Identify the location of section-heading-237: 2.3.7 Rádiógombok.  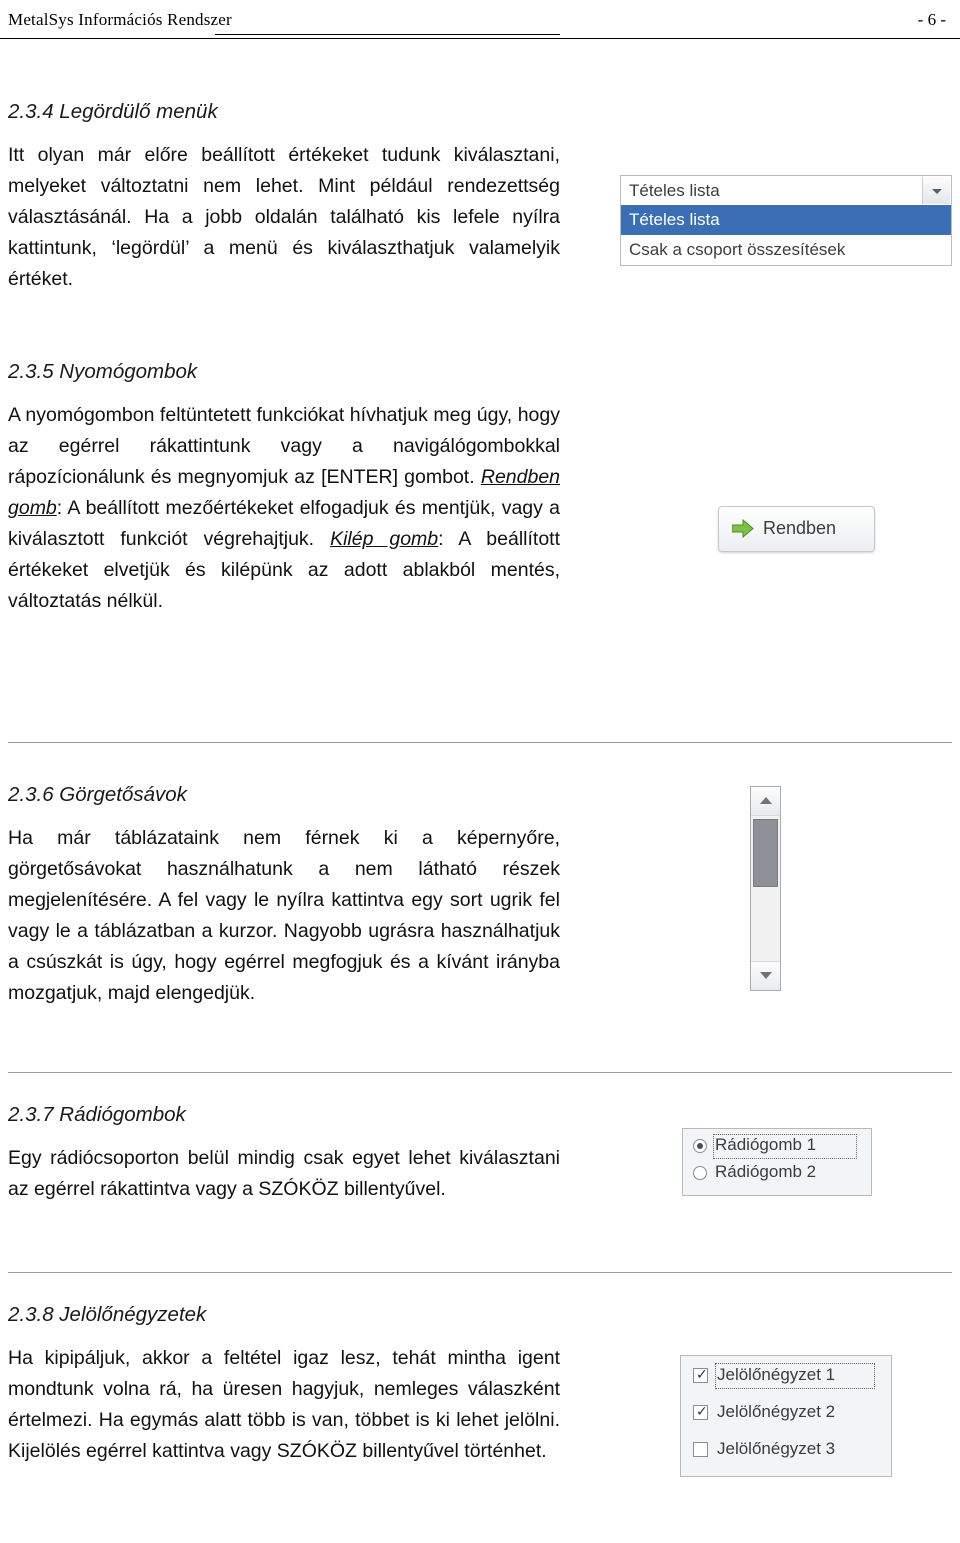
(97, 1114).